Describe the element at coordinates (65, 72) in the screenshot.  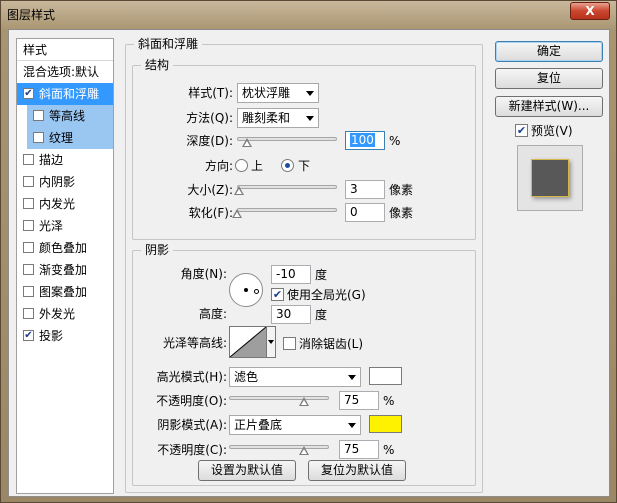
I see `blend-options-item: 混合选项:默认` at that location.